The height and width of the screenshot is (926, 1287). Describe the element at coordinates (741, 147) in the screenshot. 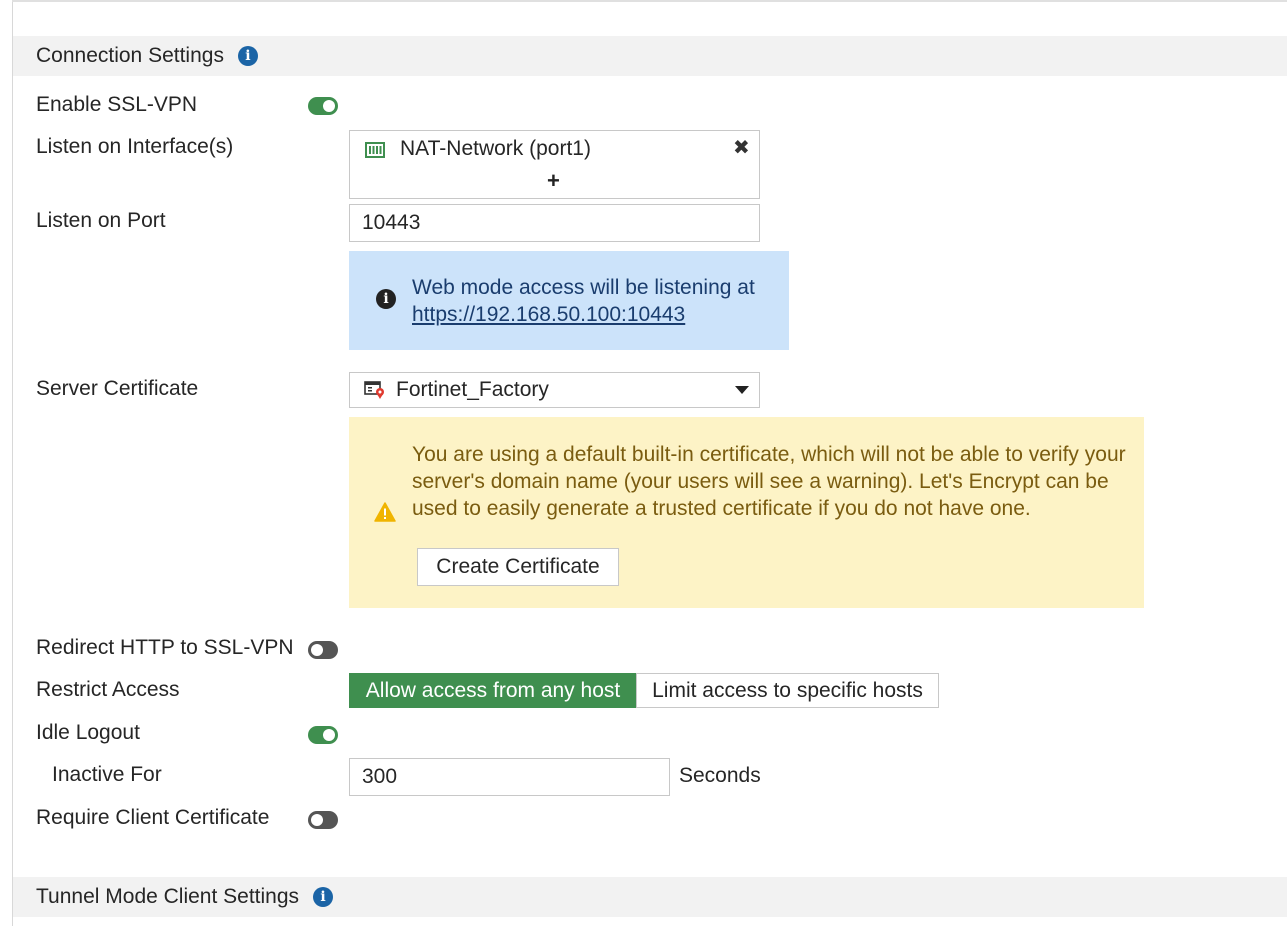

I see `remove-interface-icon: ✖` at that location.